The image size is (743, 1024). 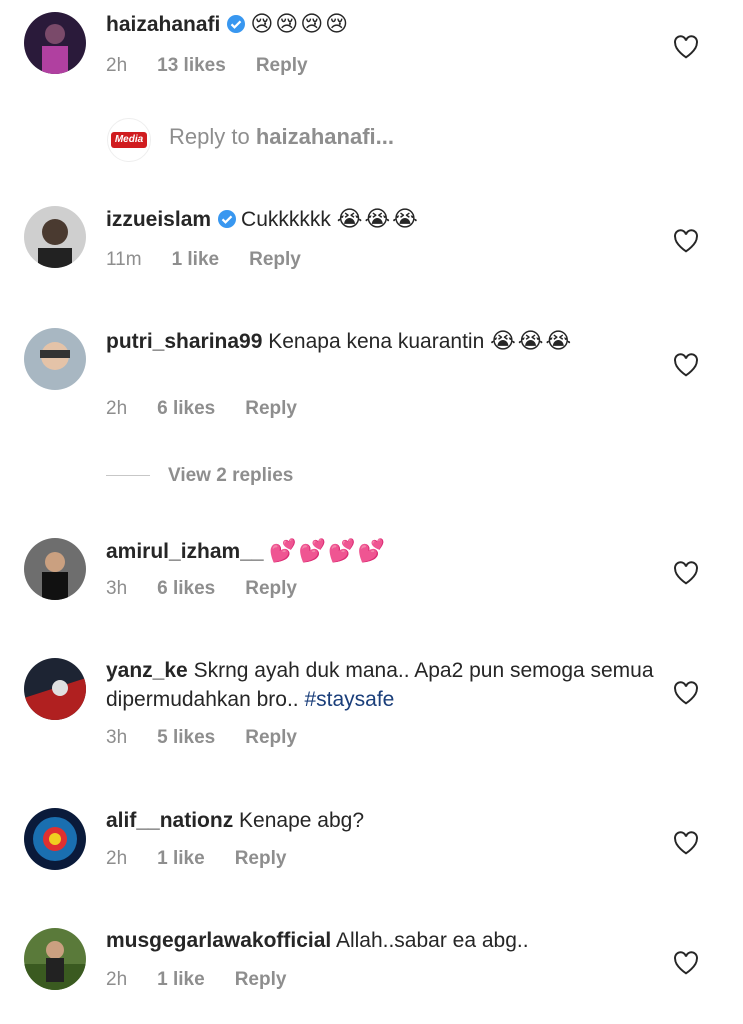 What do you see at coordinates (186, 737) in the screenshot?
I see `likes-count: 5 likes` at bounding box center [186, 737].